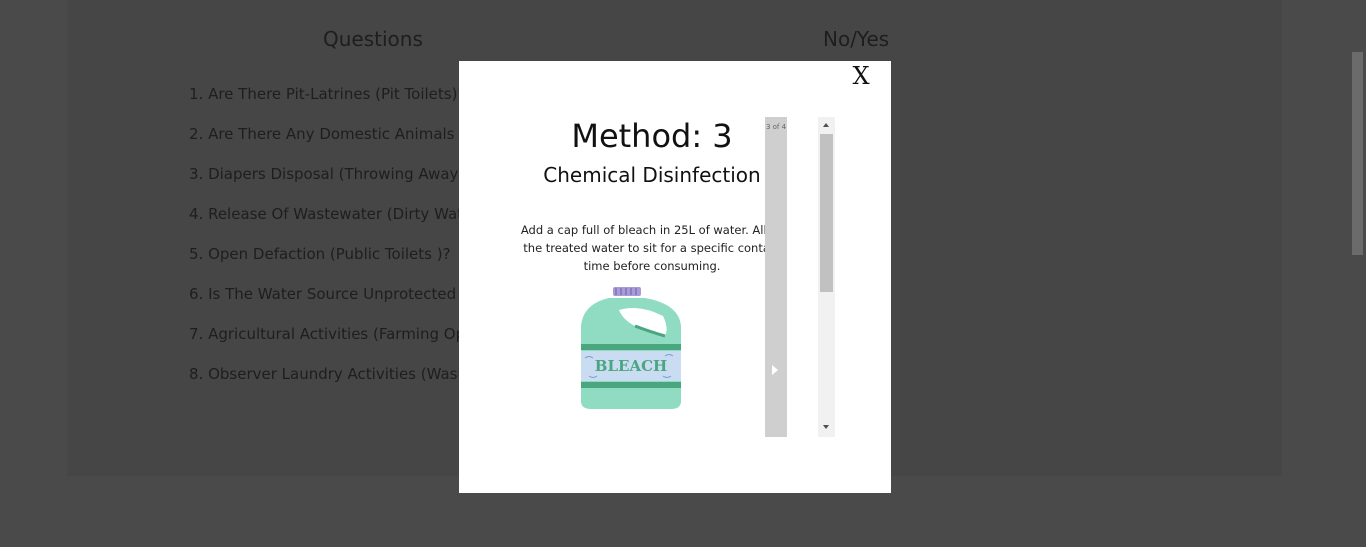  What do you see at coordinates (776, 127) in the screenshot?
I see `slide-counter: 3 of 4` at bounding box center [776, 127].